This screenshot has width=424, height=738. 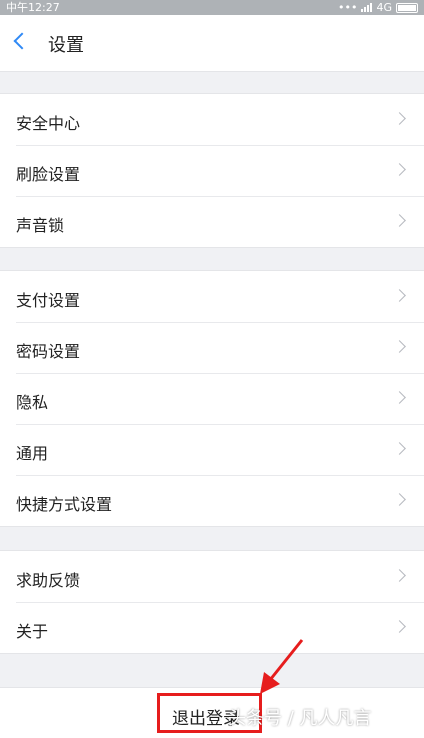 What do you see at coordinates (32, 402) in the screenshot?
I see `settings-item-label: 隐私` at bounding box center [32, 402].